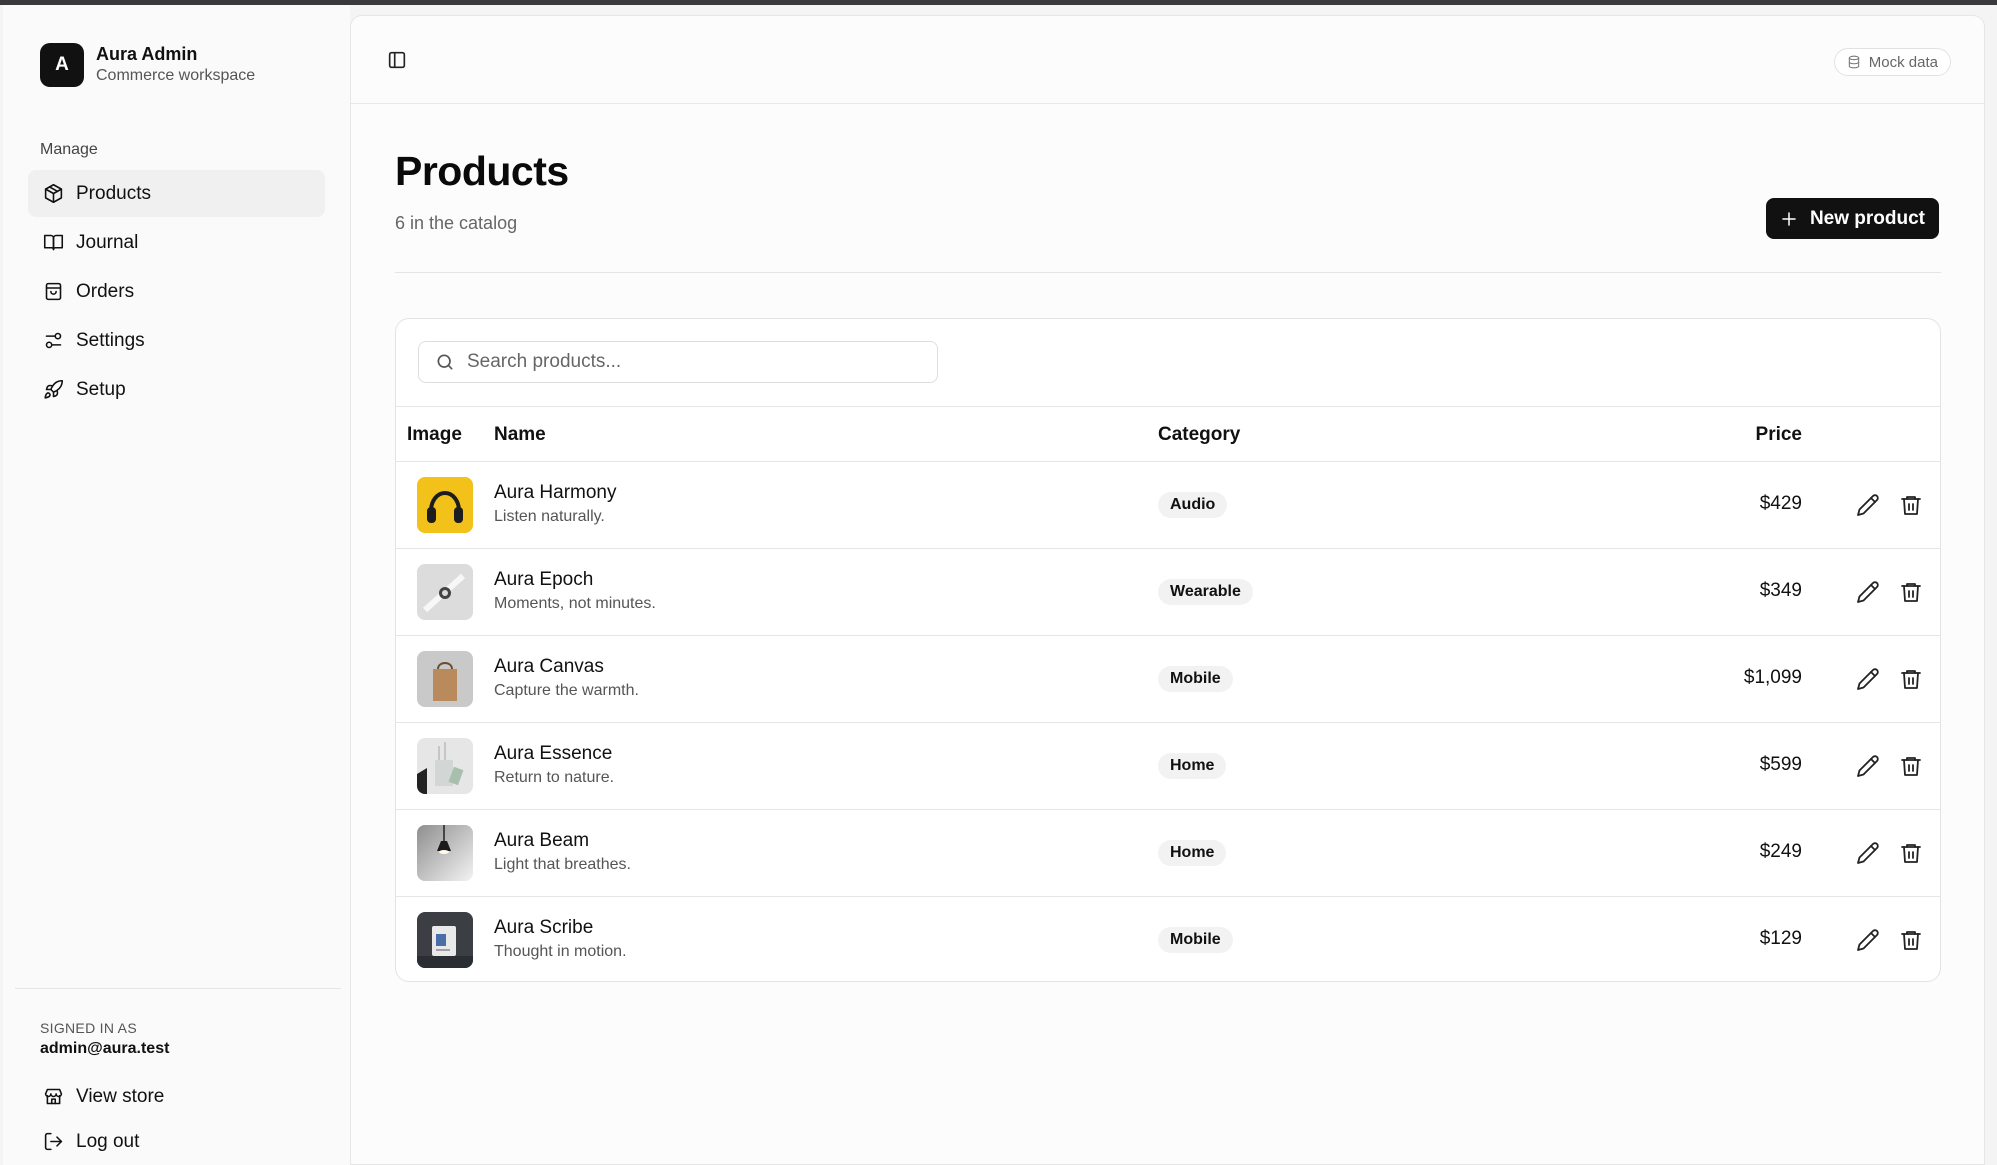 The height and width of the screenshot is (1165, 1997). What do you see at coordinates (687, 362) in the screenshot?
I see `search-input` at bounding box center [687, 362].